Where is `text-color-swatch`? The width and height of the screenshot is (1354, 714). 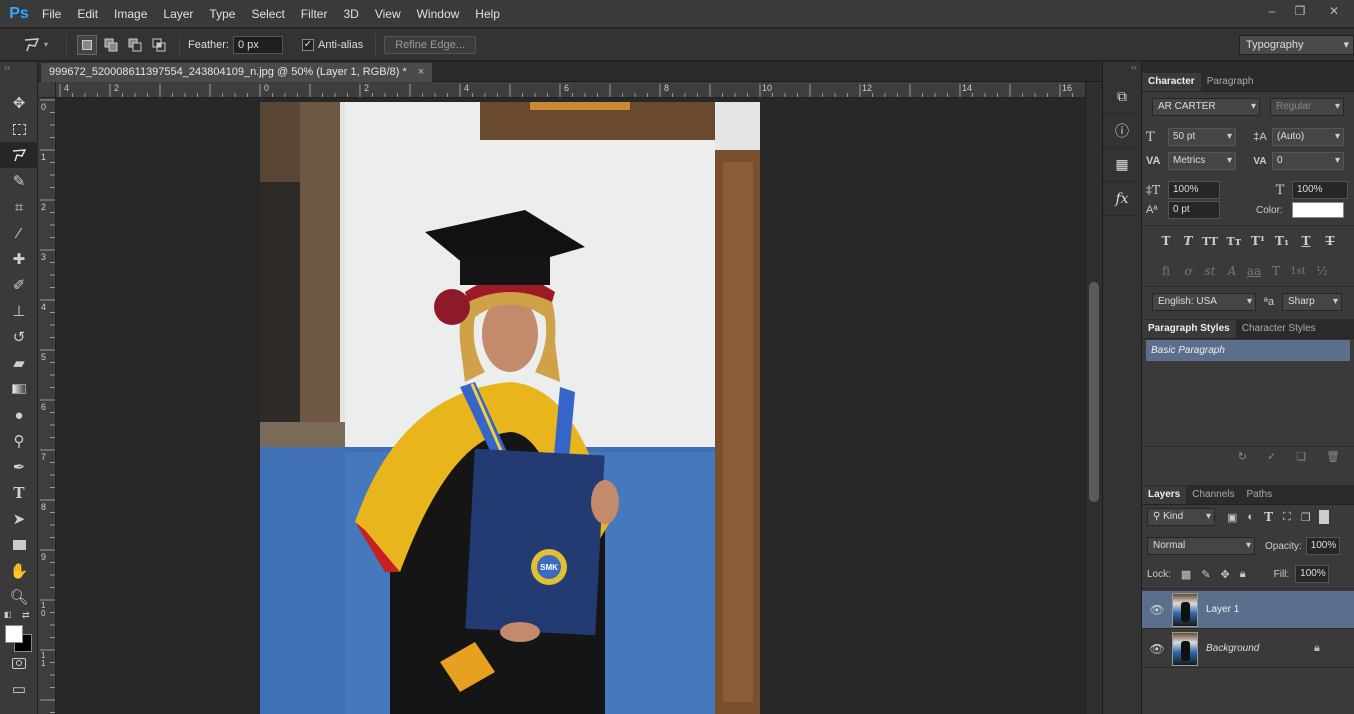 text-color-swatch is located at coordinates (1318, 210).